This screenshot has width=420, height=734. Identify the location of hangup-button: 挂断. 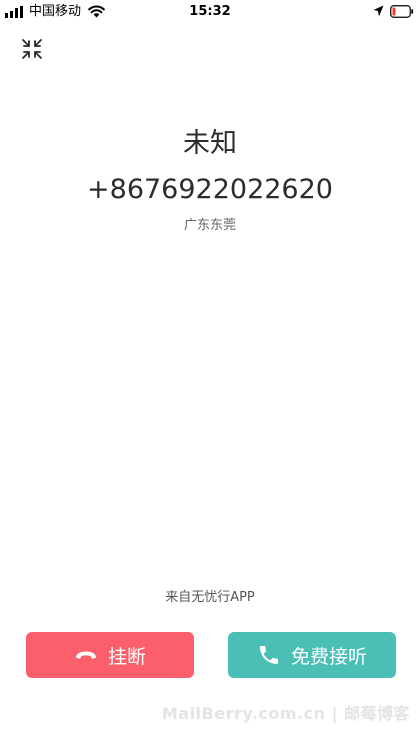
(110, 655).